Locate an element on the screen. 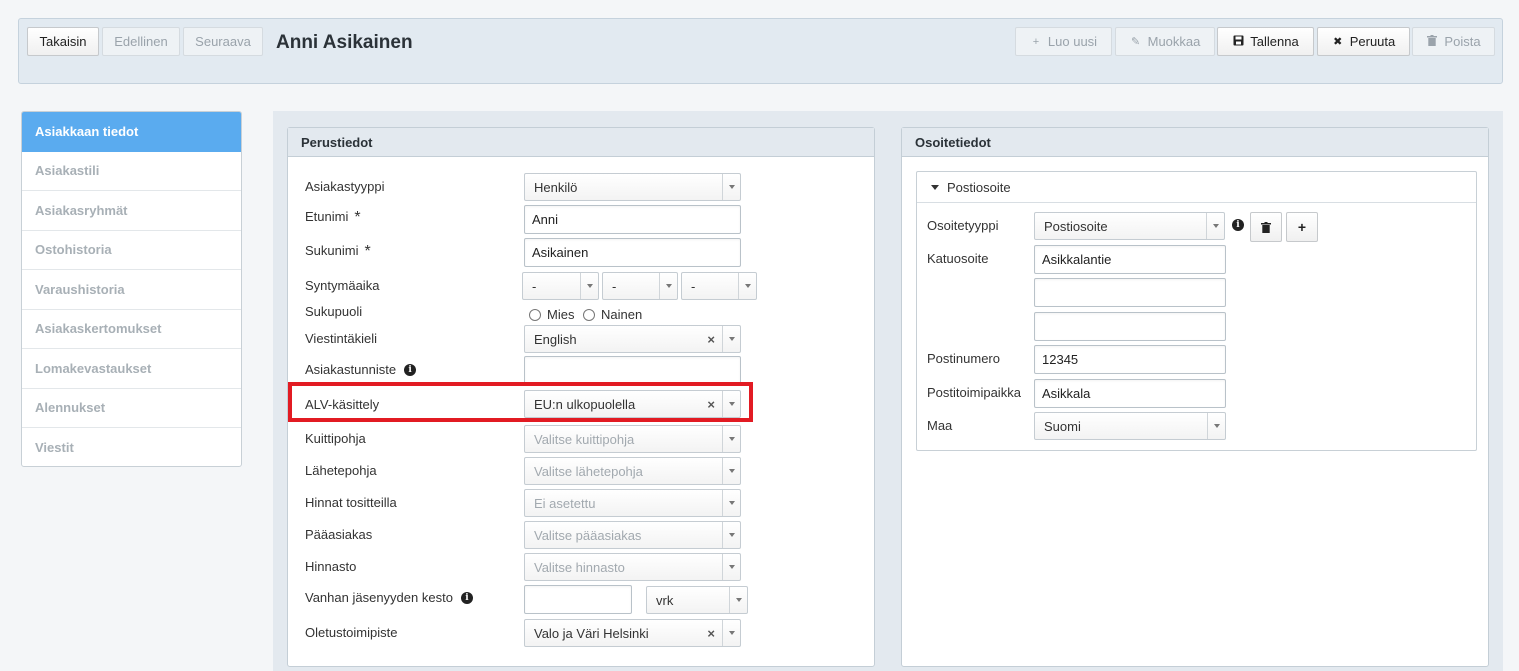 The width and height of the screenshot is (1519, 671). street-address-label: Katuosoite is located at coordinates (958, 258).